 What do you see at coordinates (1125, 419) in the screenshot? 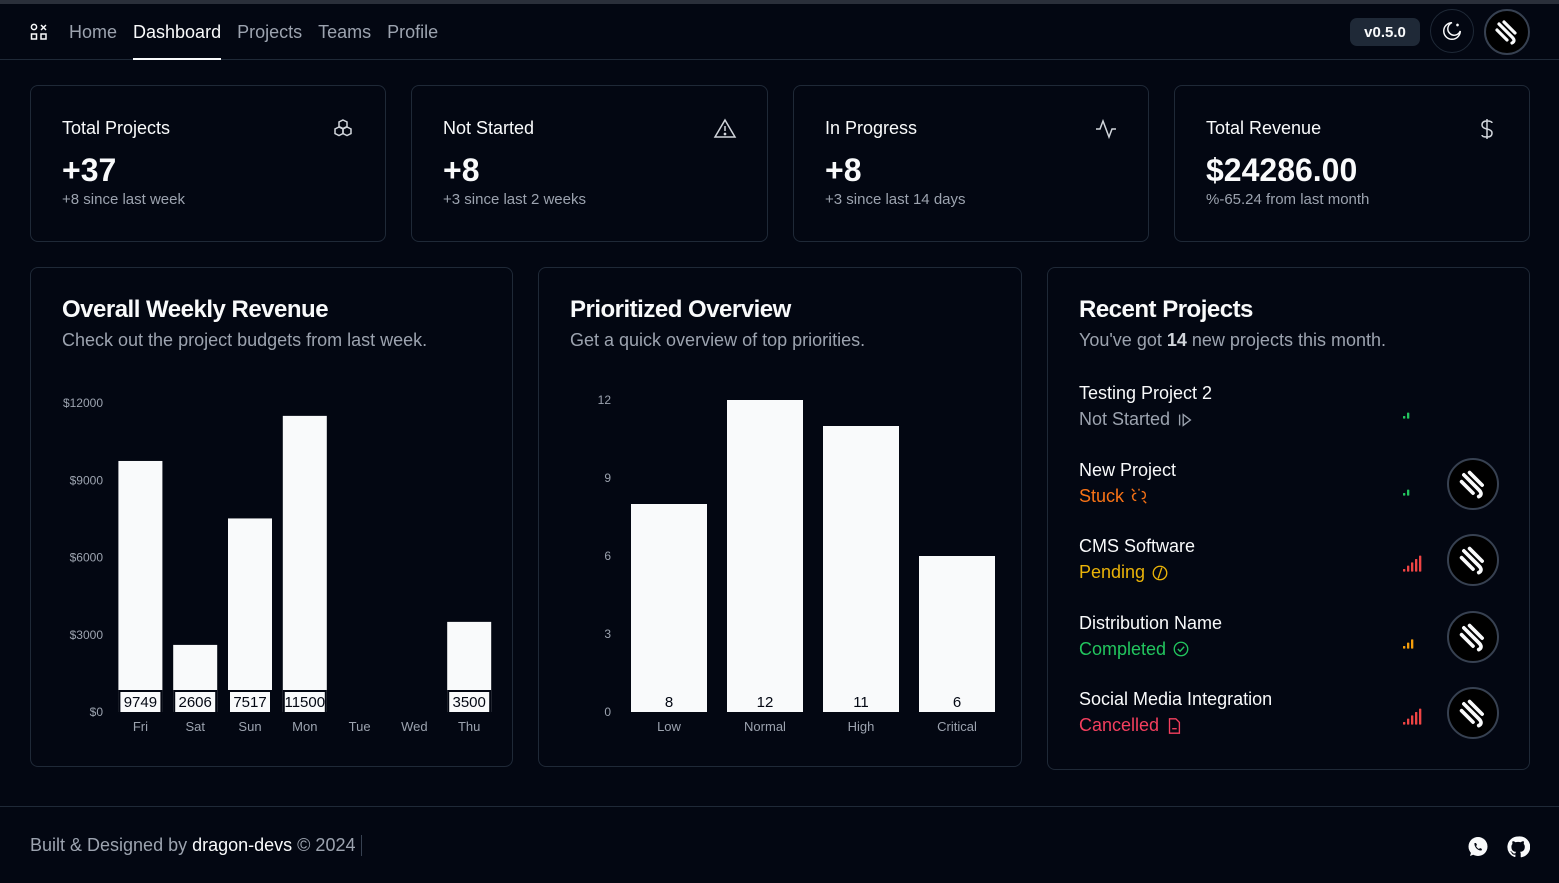
I see `status-label: Not Started` at bounding box center [1125, 419].